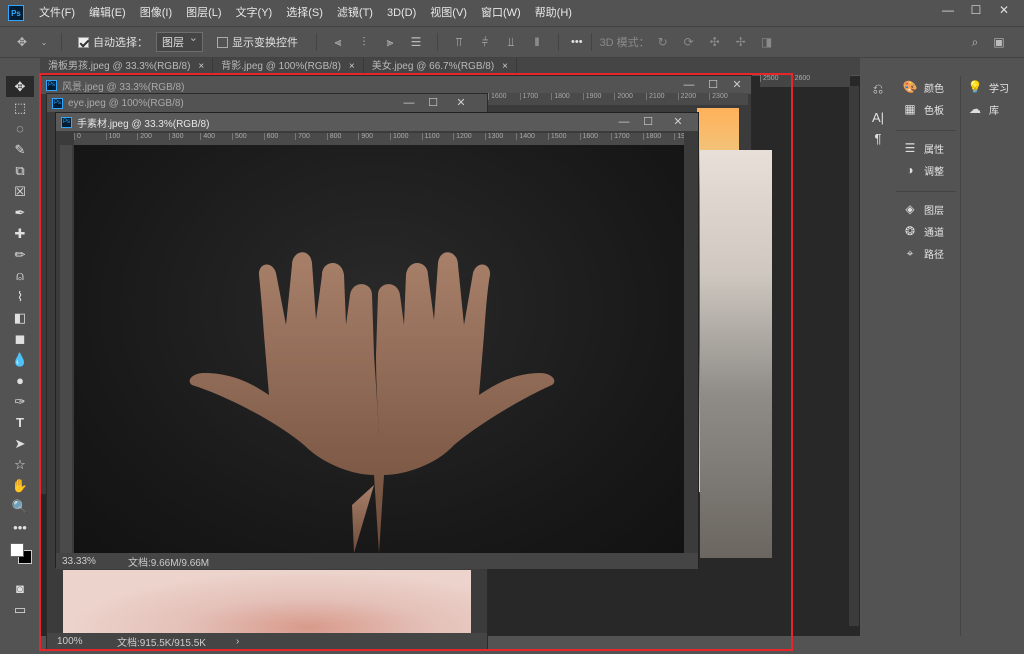  I want to click on panel-paths: ⌖ 路径, so click(926, 253).